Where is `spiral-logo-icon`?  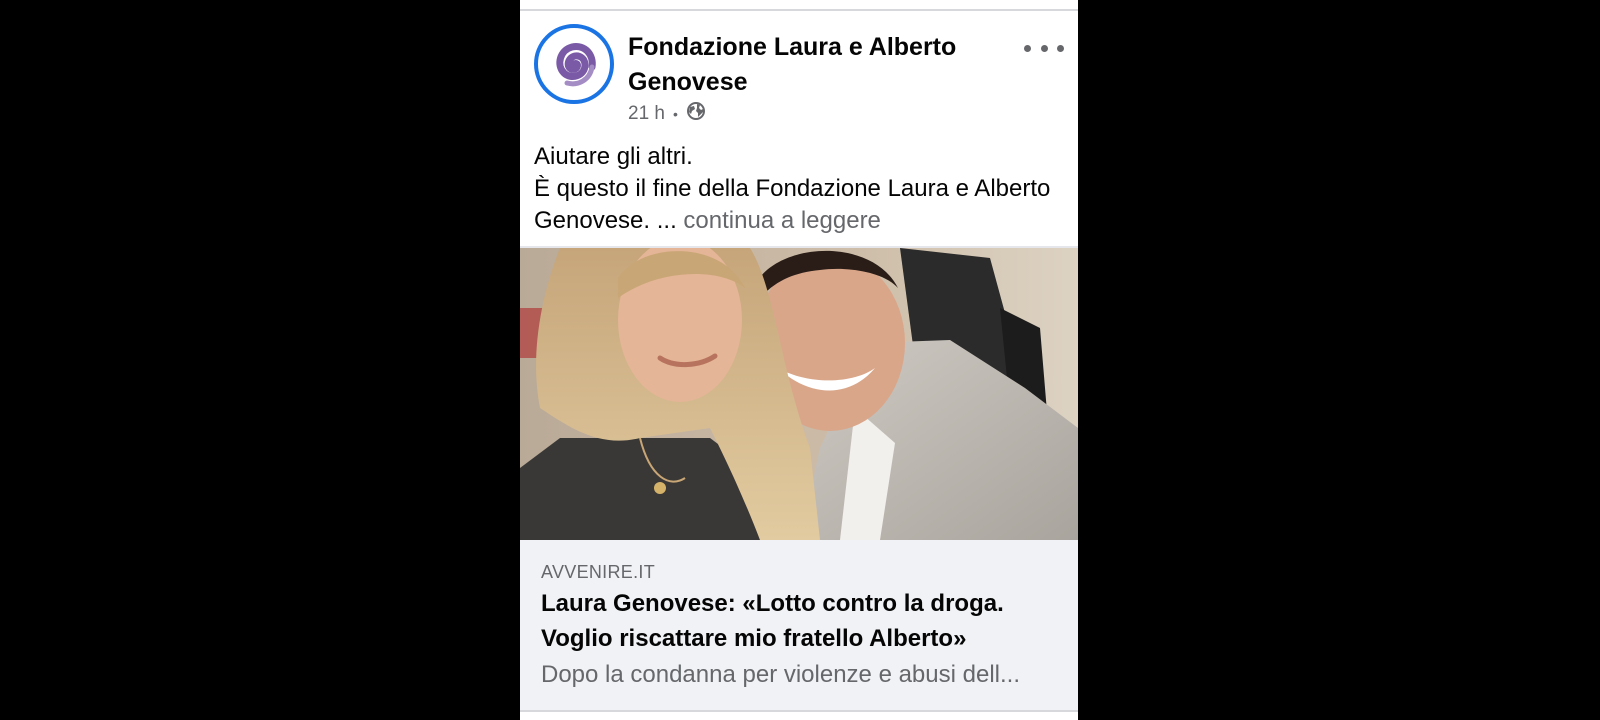 spiral-logo-icon is located at coordinates (574, 64).